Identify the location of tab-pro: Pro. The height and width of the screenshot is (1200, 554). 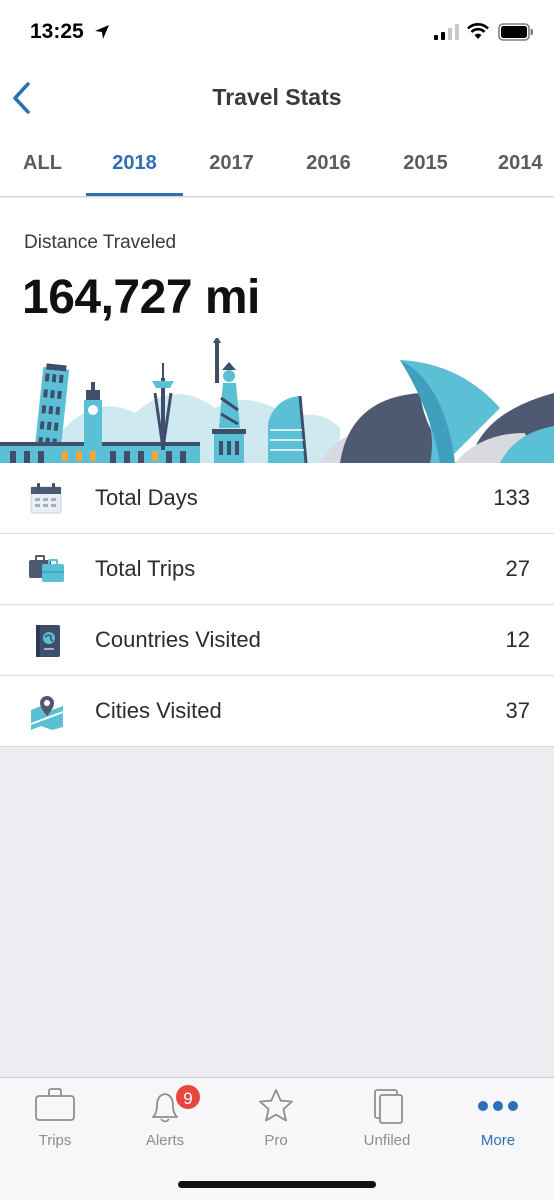
(276, 1118).